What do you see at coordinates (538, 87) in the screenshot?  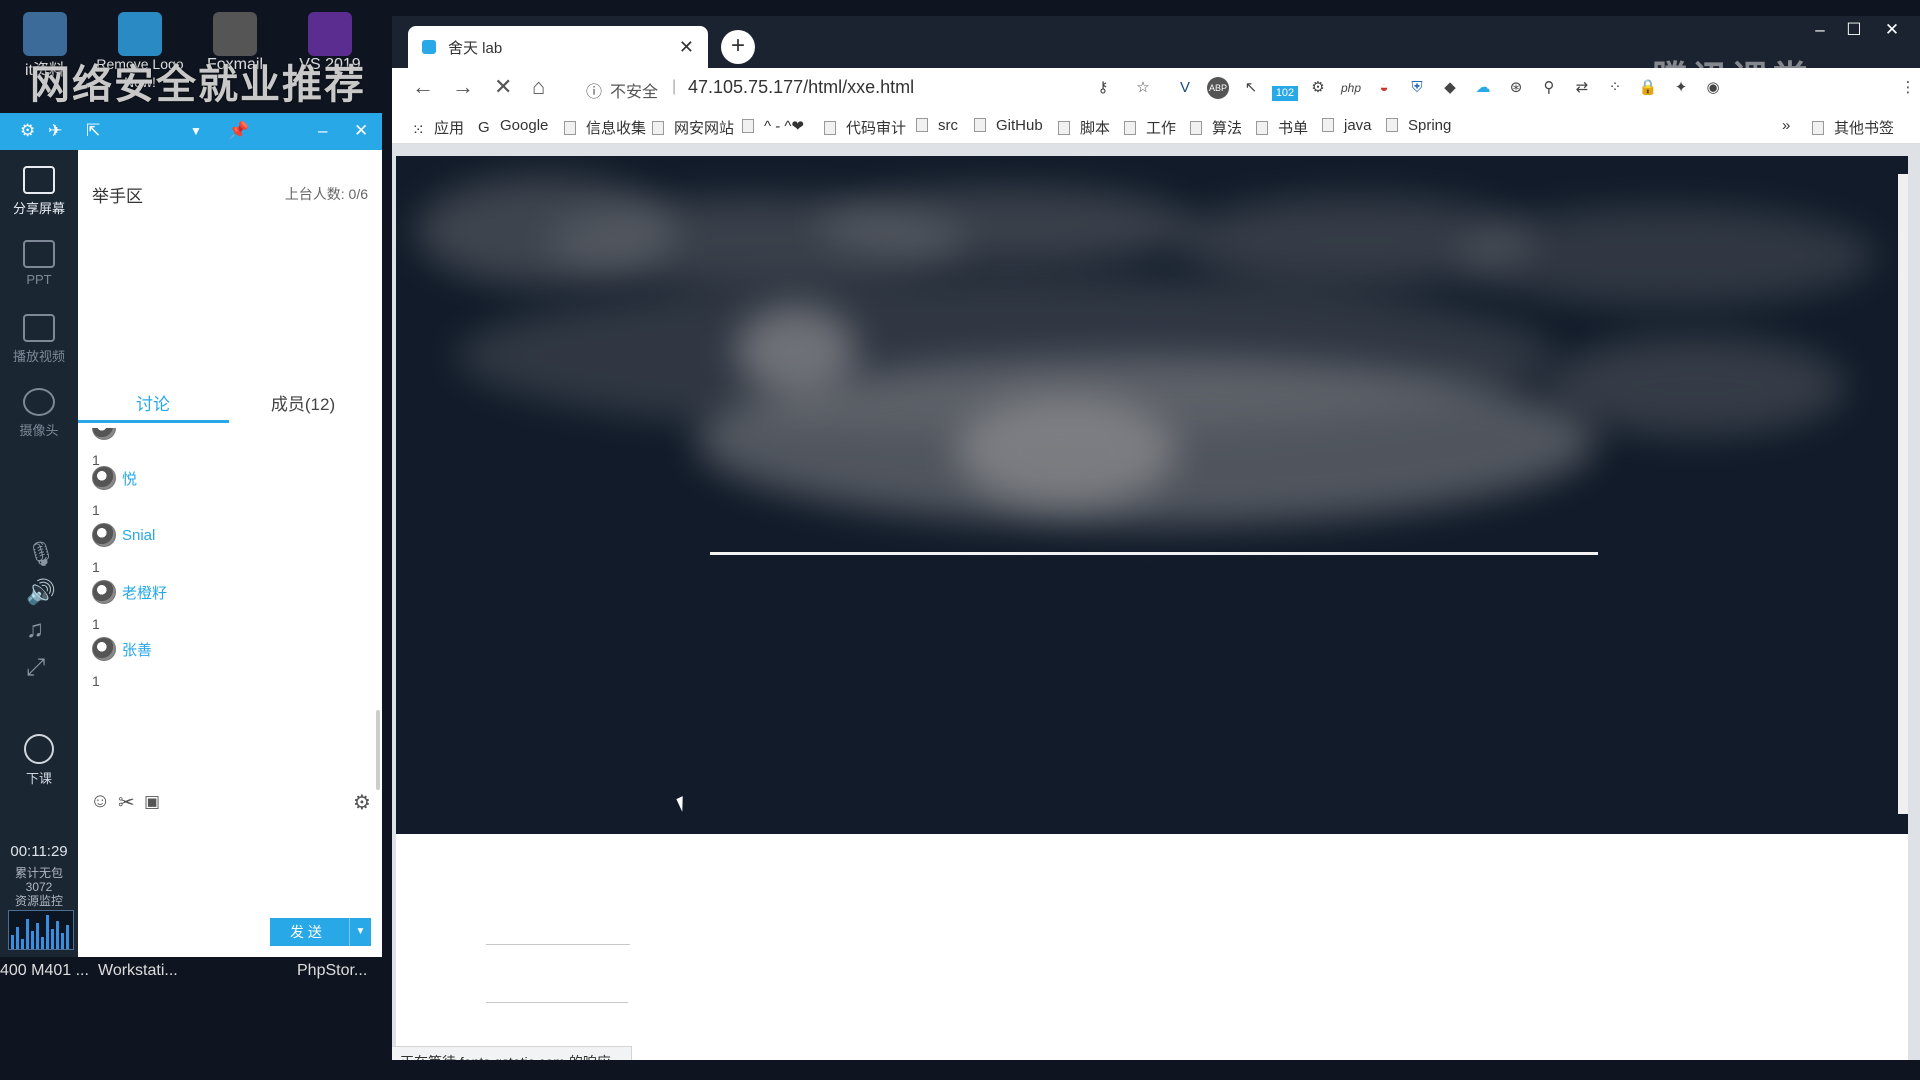 I see `home-icon: ⌂` at bounding box center [538, 87].